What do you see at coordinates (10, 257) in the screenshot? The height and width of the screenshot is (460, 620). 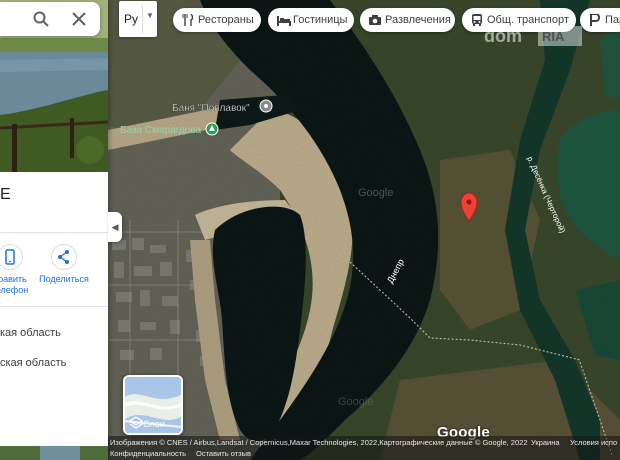 I see `send-to-phone-icon` at bounding box center [10, 257].